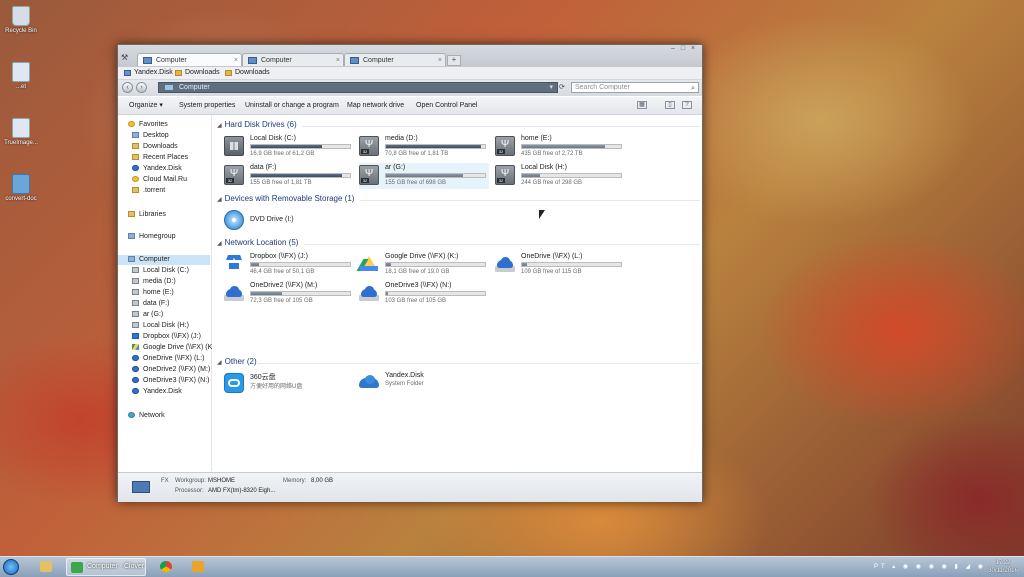  Describe the element at coordinates (157, 392) in the screenshot. I see `nav-yandex-disk-2: Yandex.Disk` at that location.